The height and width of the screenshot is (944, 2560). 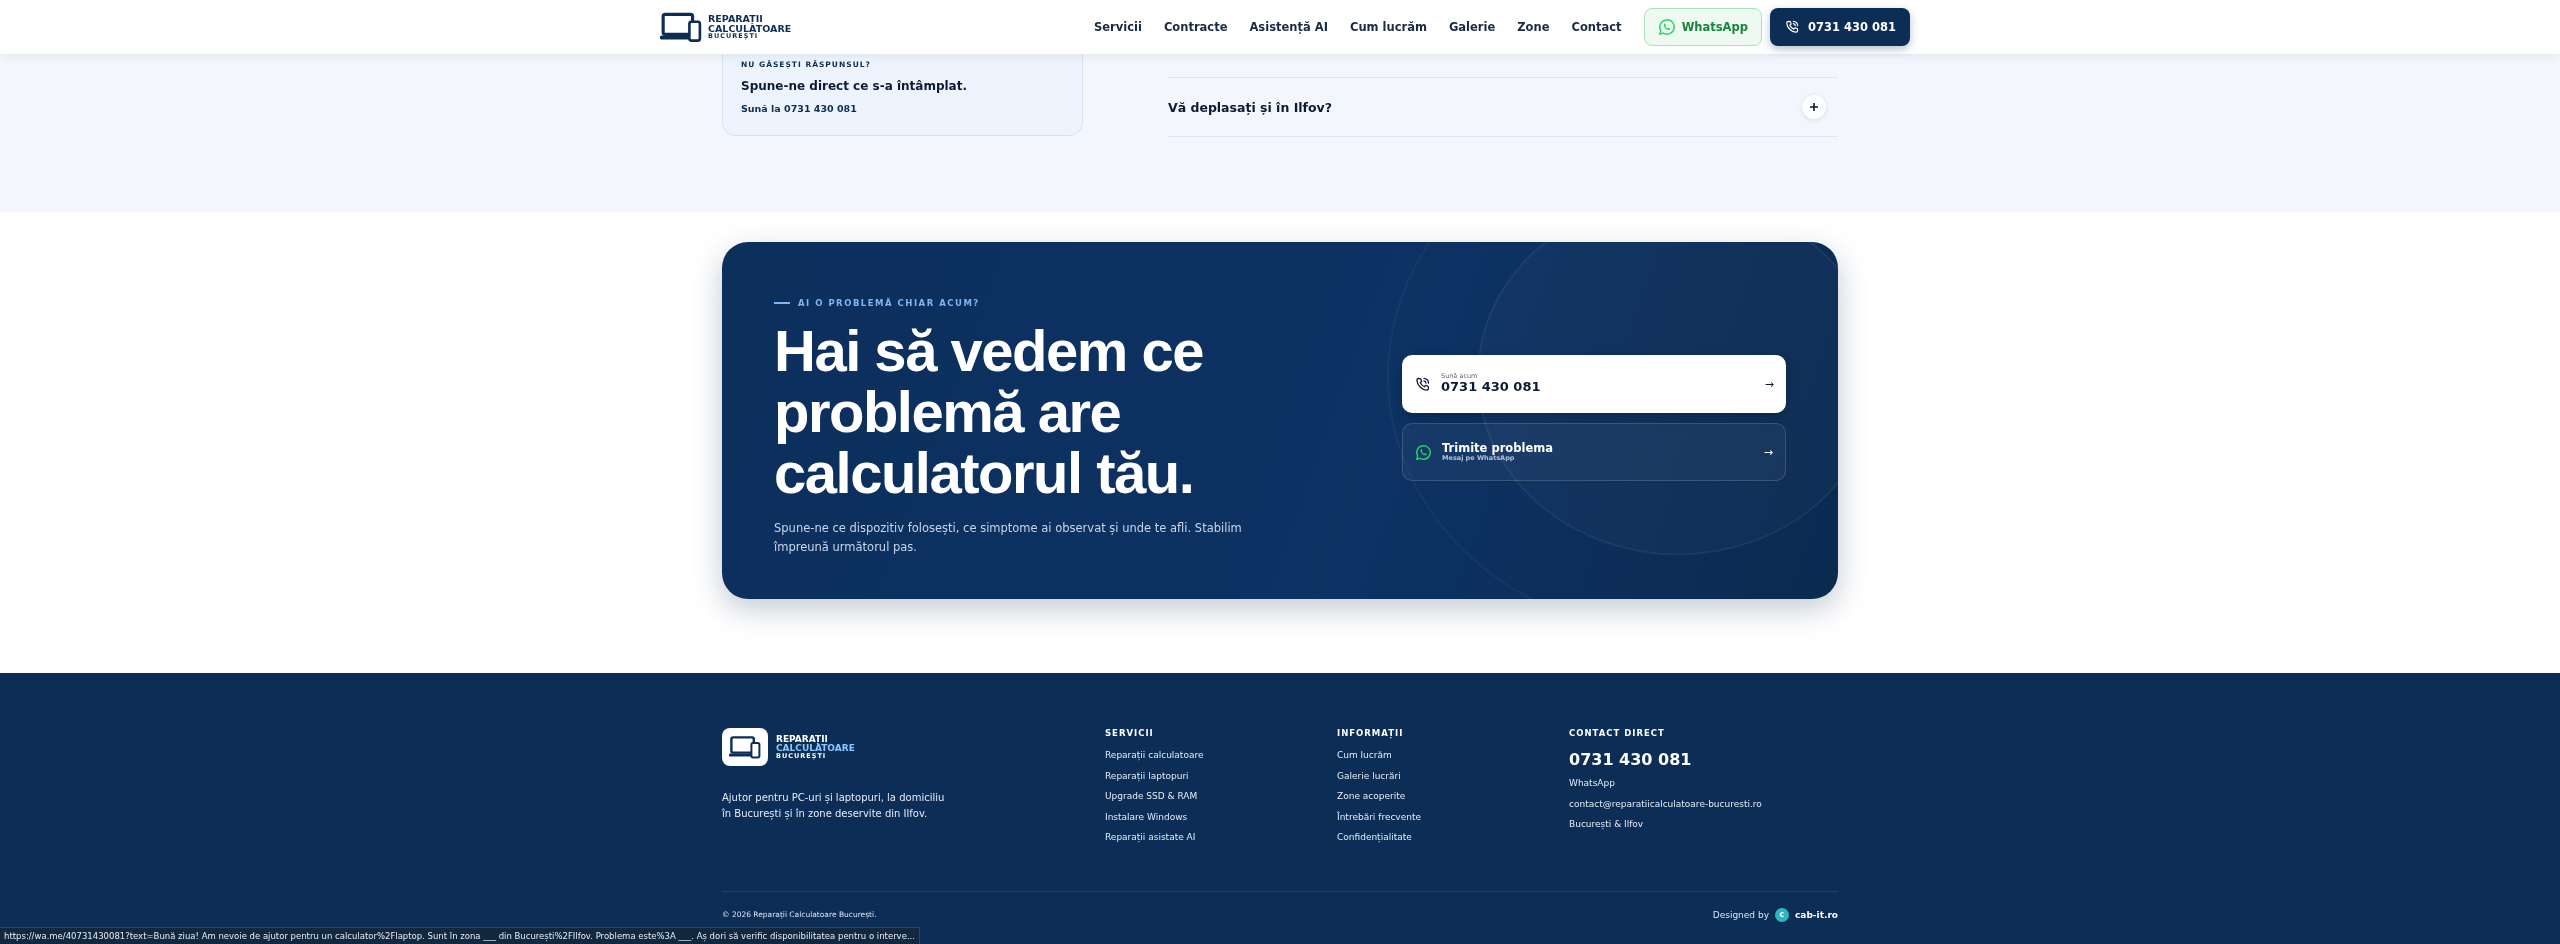 What do you see at coordinates (834, 806) in the screenshot?
I see `footer-description: Ajutor pentru PC-uri și laptopuri, la domiciliu în București și în zone deservite din Ilfov.` at bounding box center [834, 806].